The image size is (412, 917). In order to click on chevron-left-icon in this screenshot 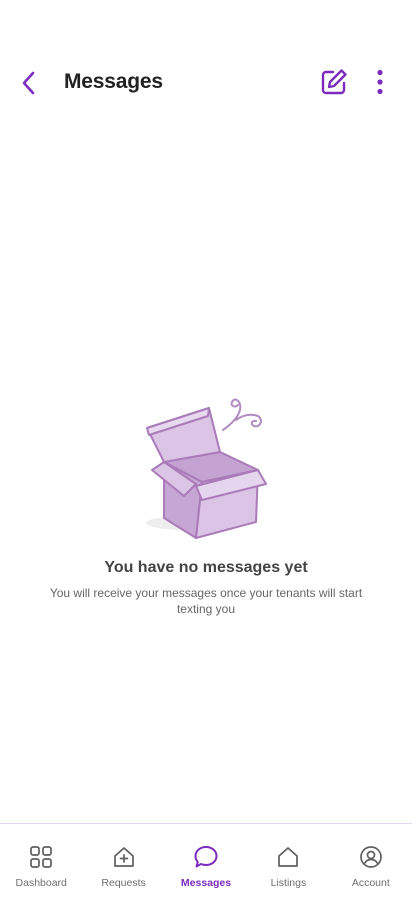, I will do `click(28, 83)`.